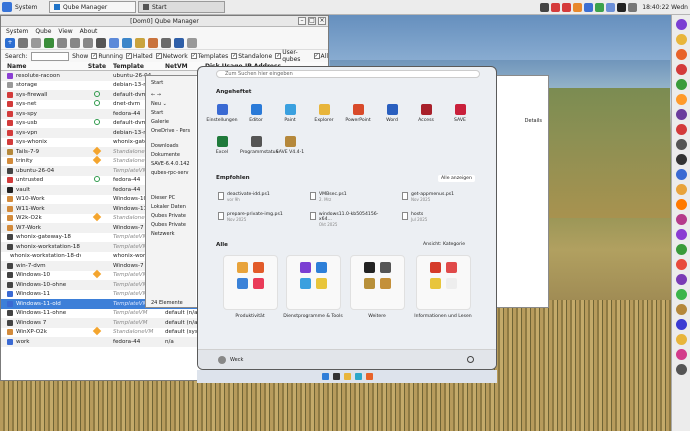  What do you see at coordinates (348, 74) in the screenshot?
I see `start-search-input: Zum Suchen hier eingeben` at bounding box center [348, 74].